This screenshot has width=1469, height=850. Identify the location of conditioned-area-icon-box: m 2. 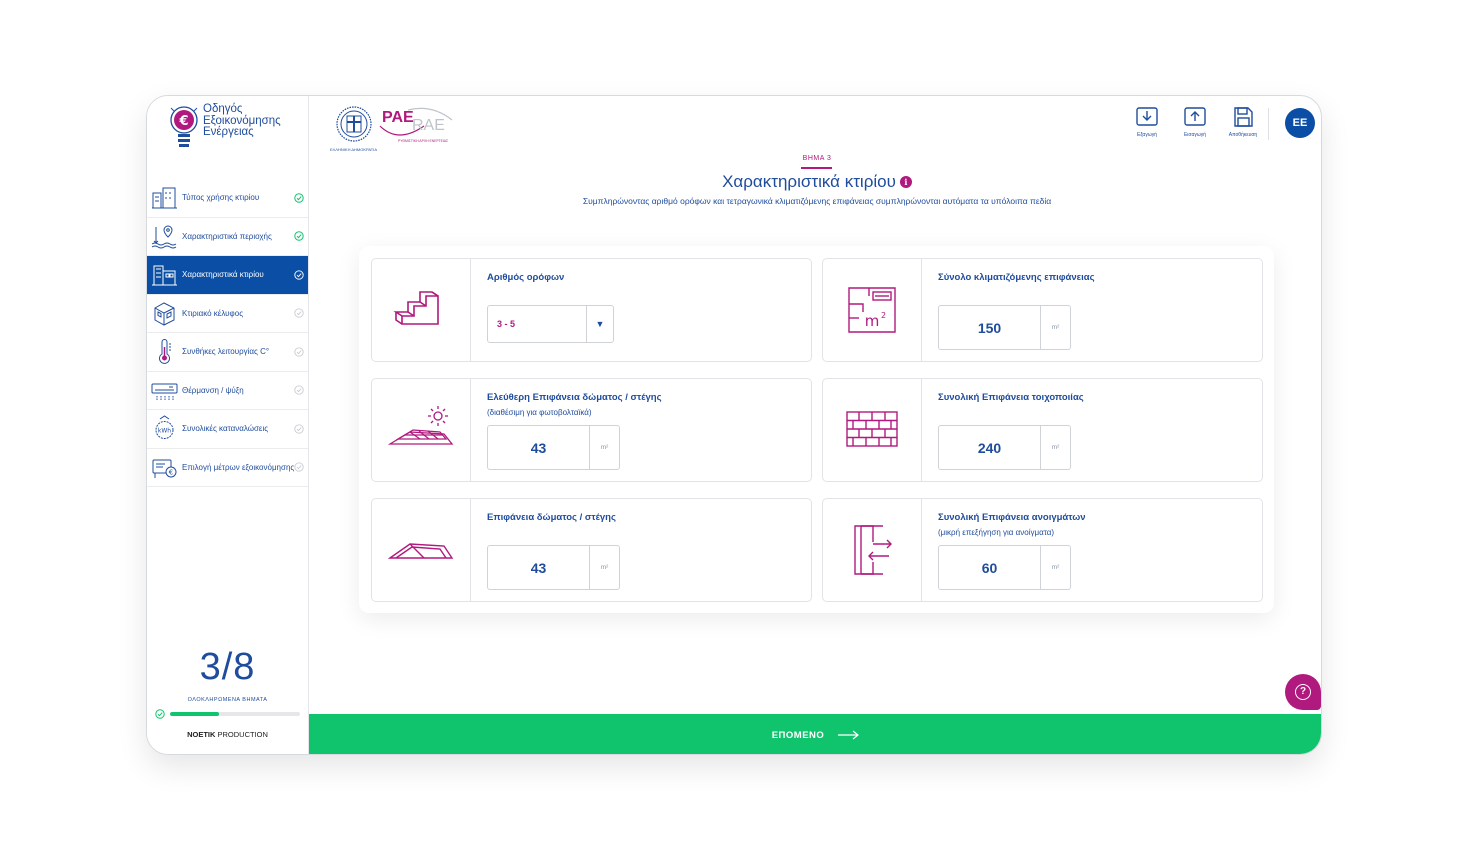
(872, 310).